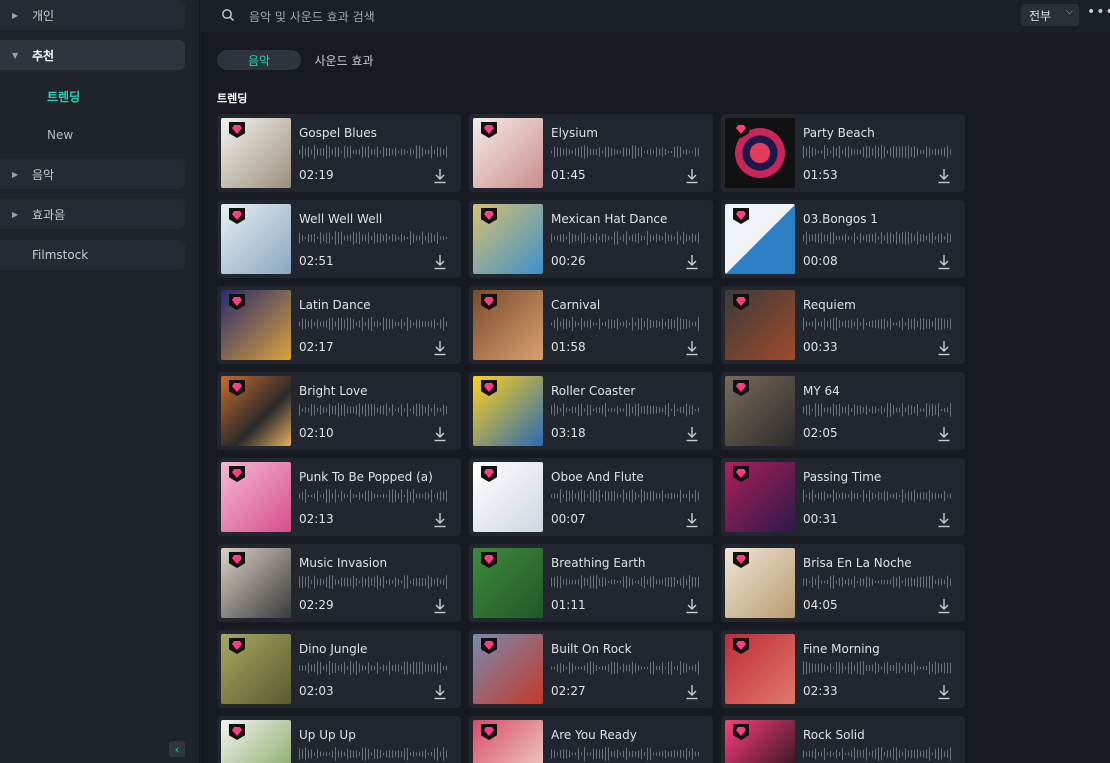  Describe the element at coordinates (92, 55) in the screenshot. I see `sidebar-item-recommended: ▼ 추천` at that location.